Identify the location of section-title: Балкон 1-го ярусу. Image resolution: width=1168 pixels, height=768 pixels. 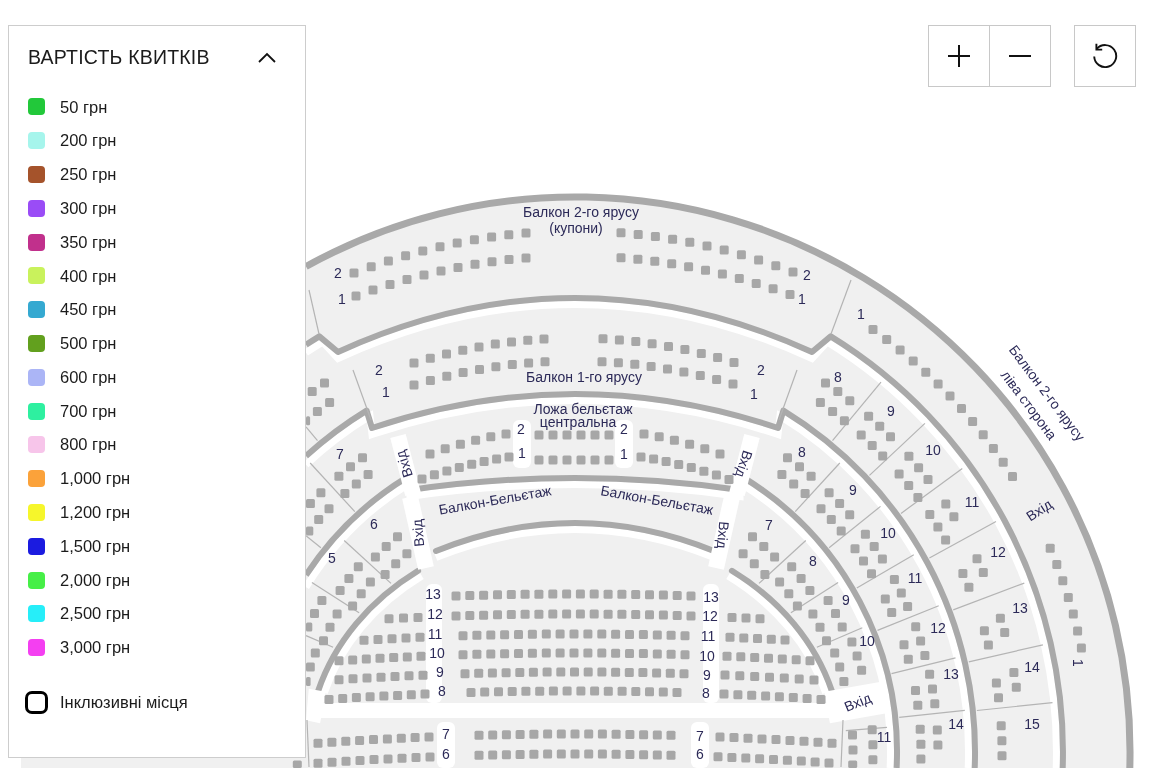
(584, 377).